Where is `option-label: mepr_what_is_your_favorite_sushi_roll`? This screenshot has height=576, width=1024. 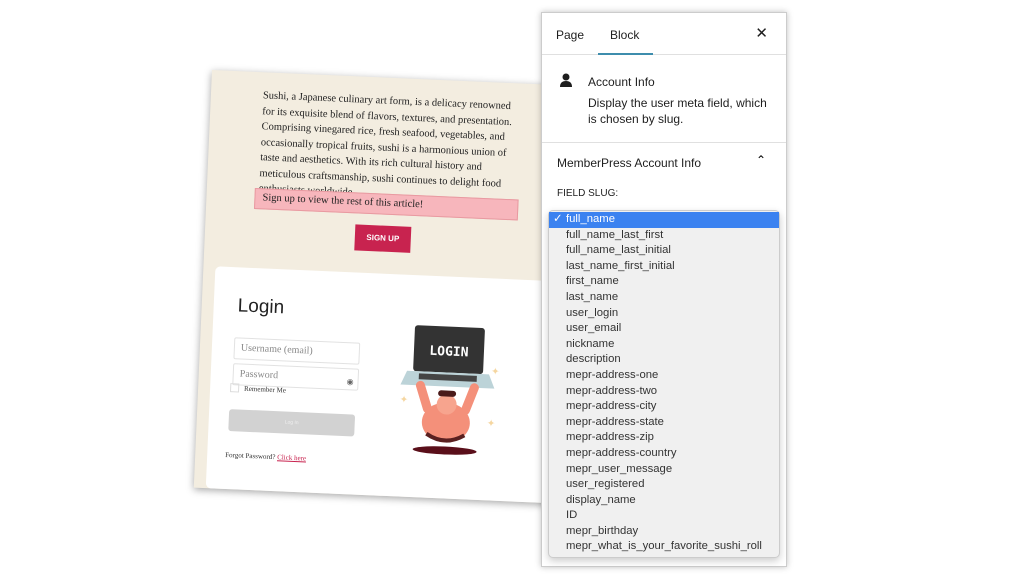
option-label: mepr_what_is_your_favorite_sushi_roll is located at coordinates (664, 546).